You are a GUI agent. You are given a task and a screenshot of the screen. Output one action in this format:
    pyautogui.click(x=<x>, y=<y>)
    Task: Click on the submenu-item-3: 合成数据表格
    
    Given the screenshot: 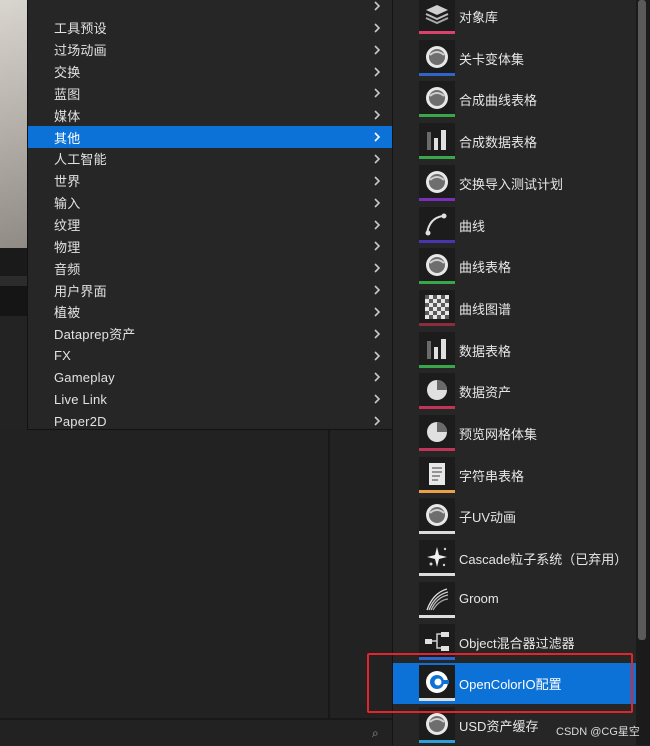 What is the action you would take?
    pyautogui.click(x=515, y=141)
    